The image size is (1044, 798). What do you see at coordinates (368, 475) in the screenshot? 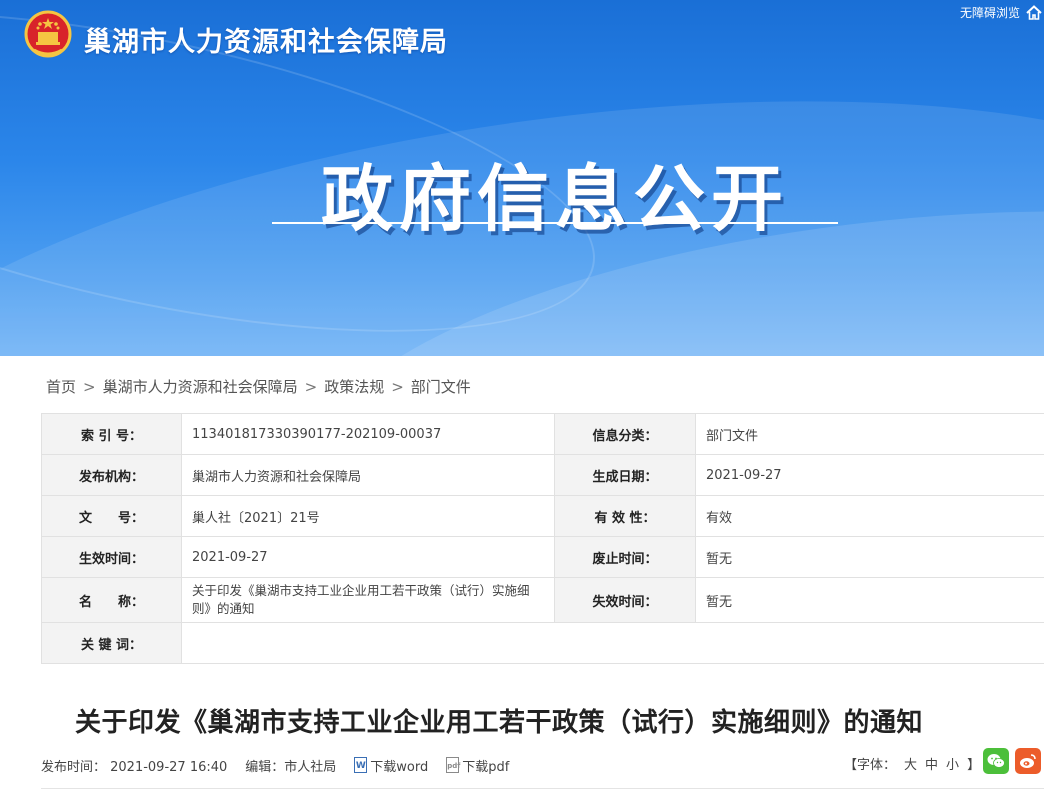
I see `meta-value: 巢湖市人力资源和社会保障局` at bounding box center [368, 475].